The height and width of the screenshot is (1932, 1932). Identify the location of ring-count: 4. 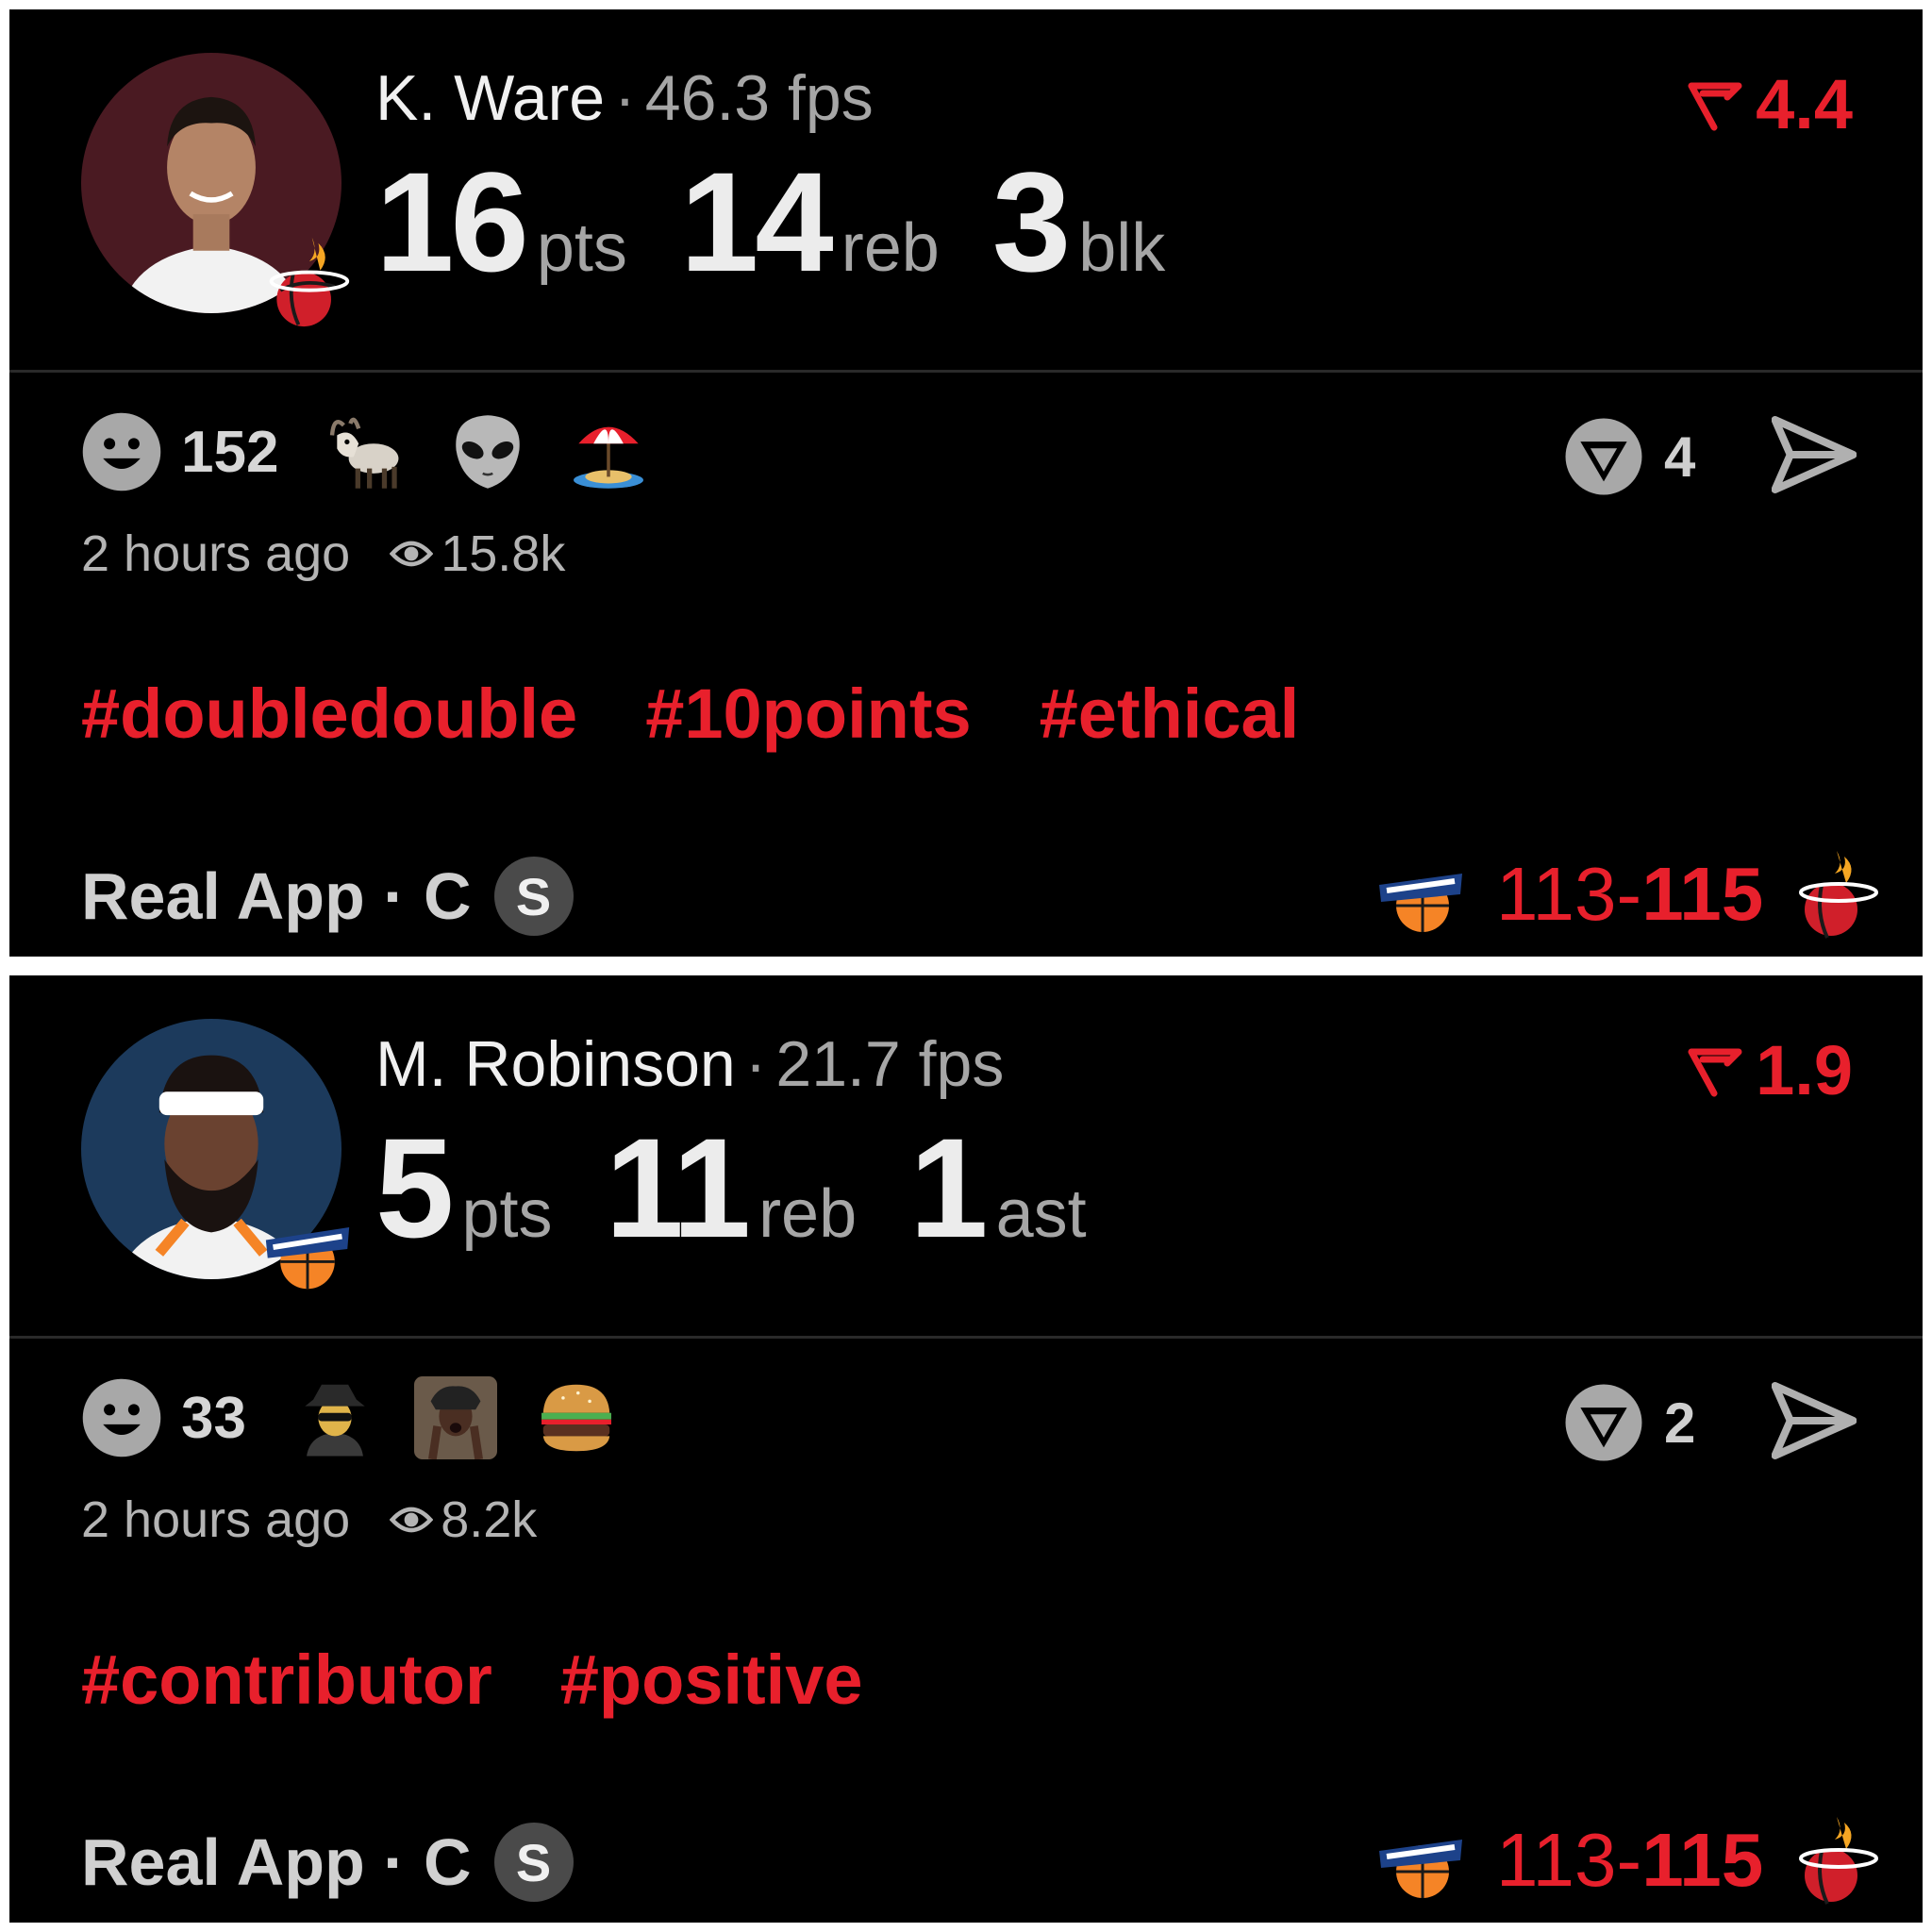
(1680, 457).